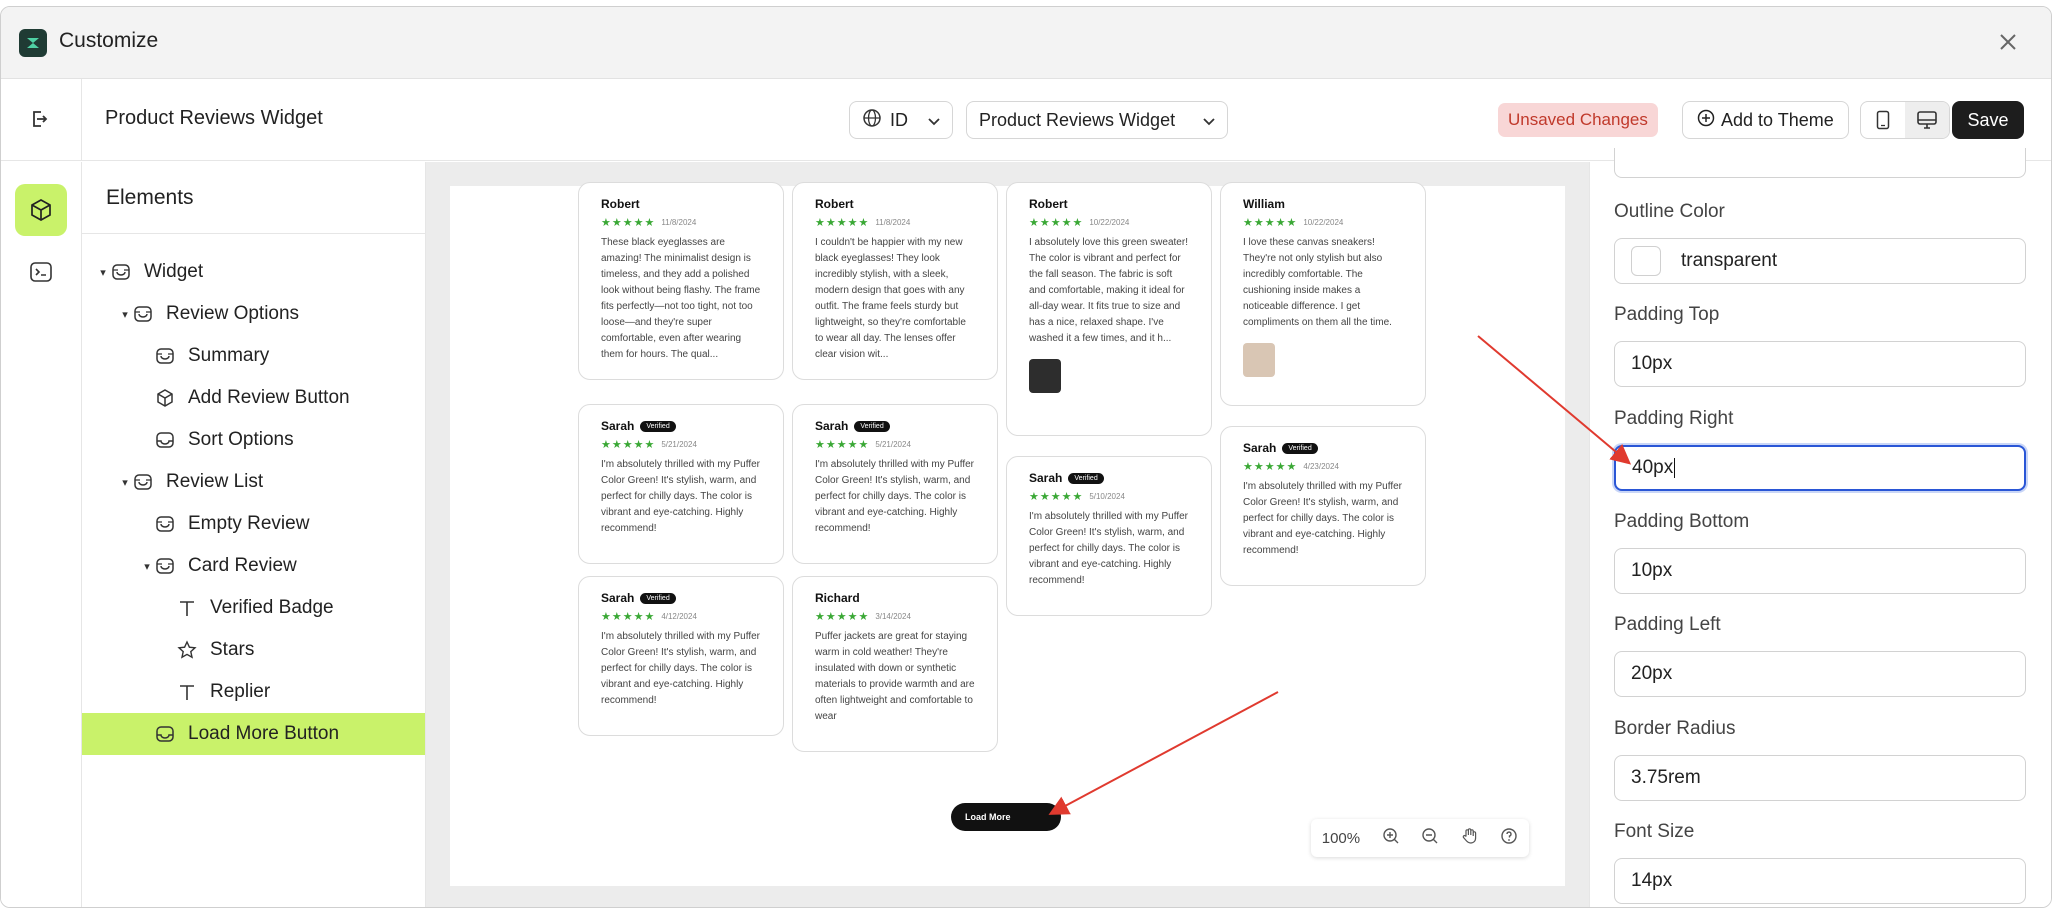 The height and width of the screenshot is (912, 2056). What do you see at coordinates (41, 210) in the screenshot?
I see `elements-tab-icon` at bounding box center [41, 210].